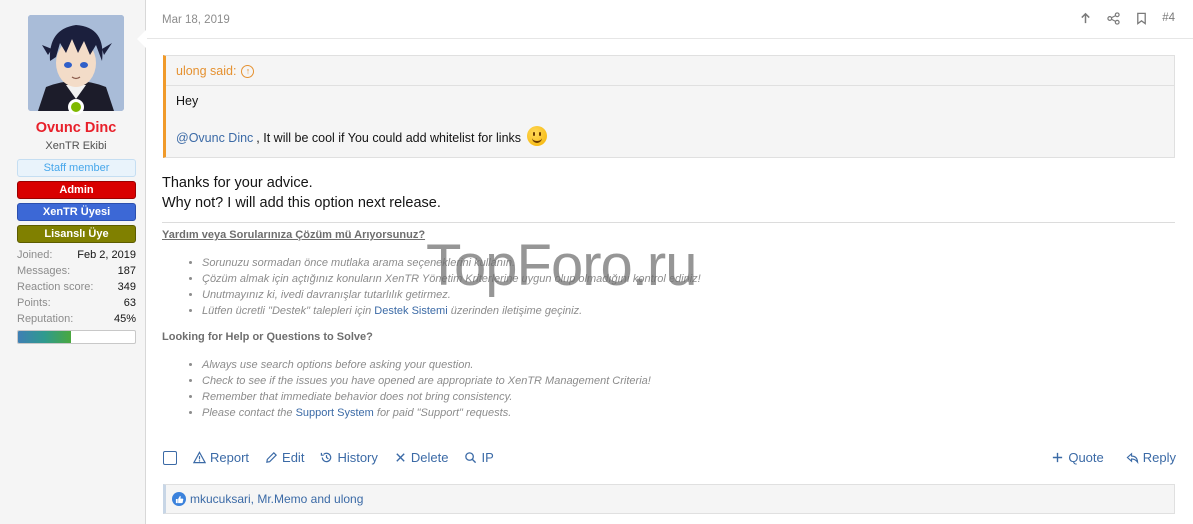  What do you see at coordinates (76, 146) in the screenshot?
I see `user-title: XenTR Ekibi` at bounding box center [76, 146].